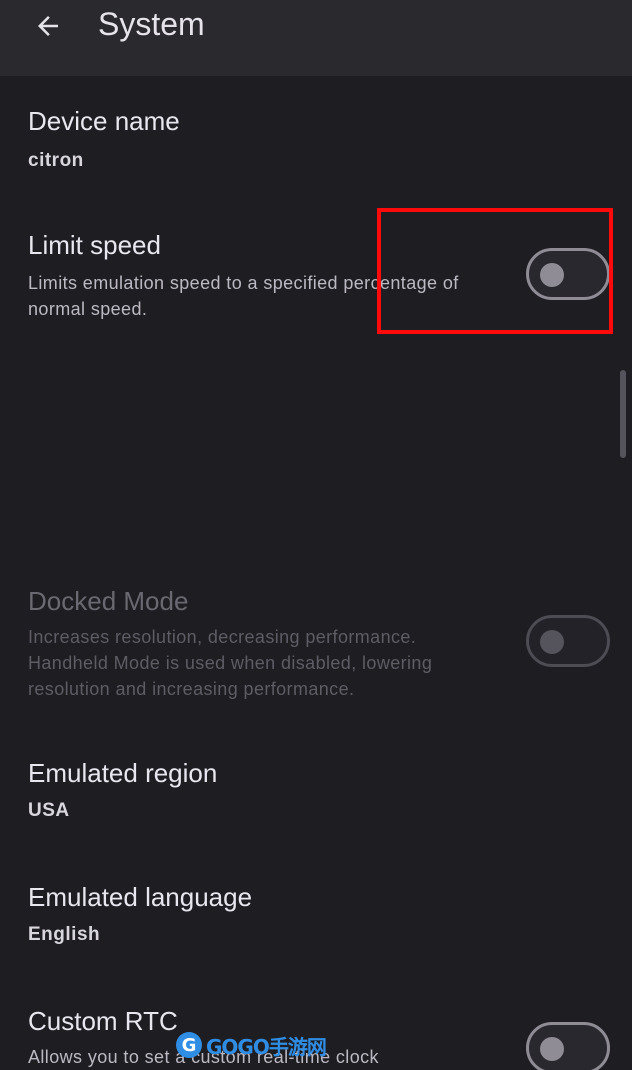 The width and height of the screenshot is (632, 1070). Describe the element at coordinates (623, 414) in the screenshot. I see `scrollbar` at that location.